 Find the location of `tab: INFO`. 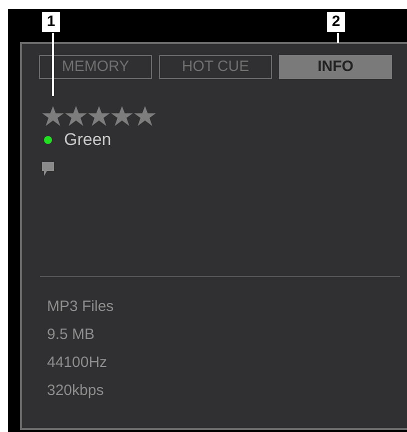

tab: INFO is located at coordinates (335, 67).